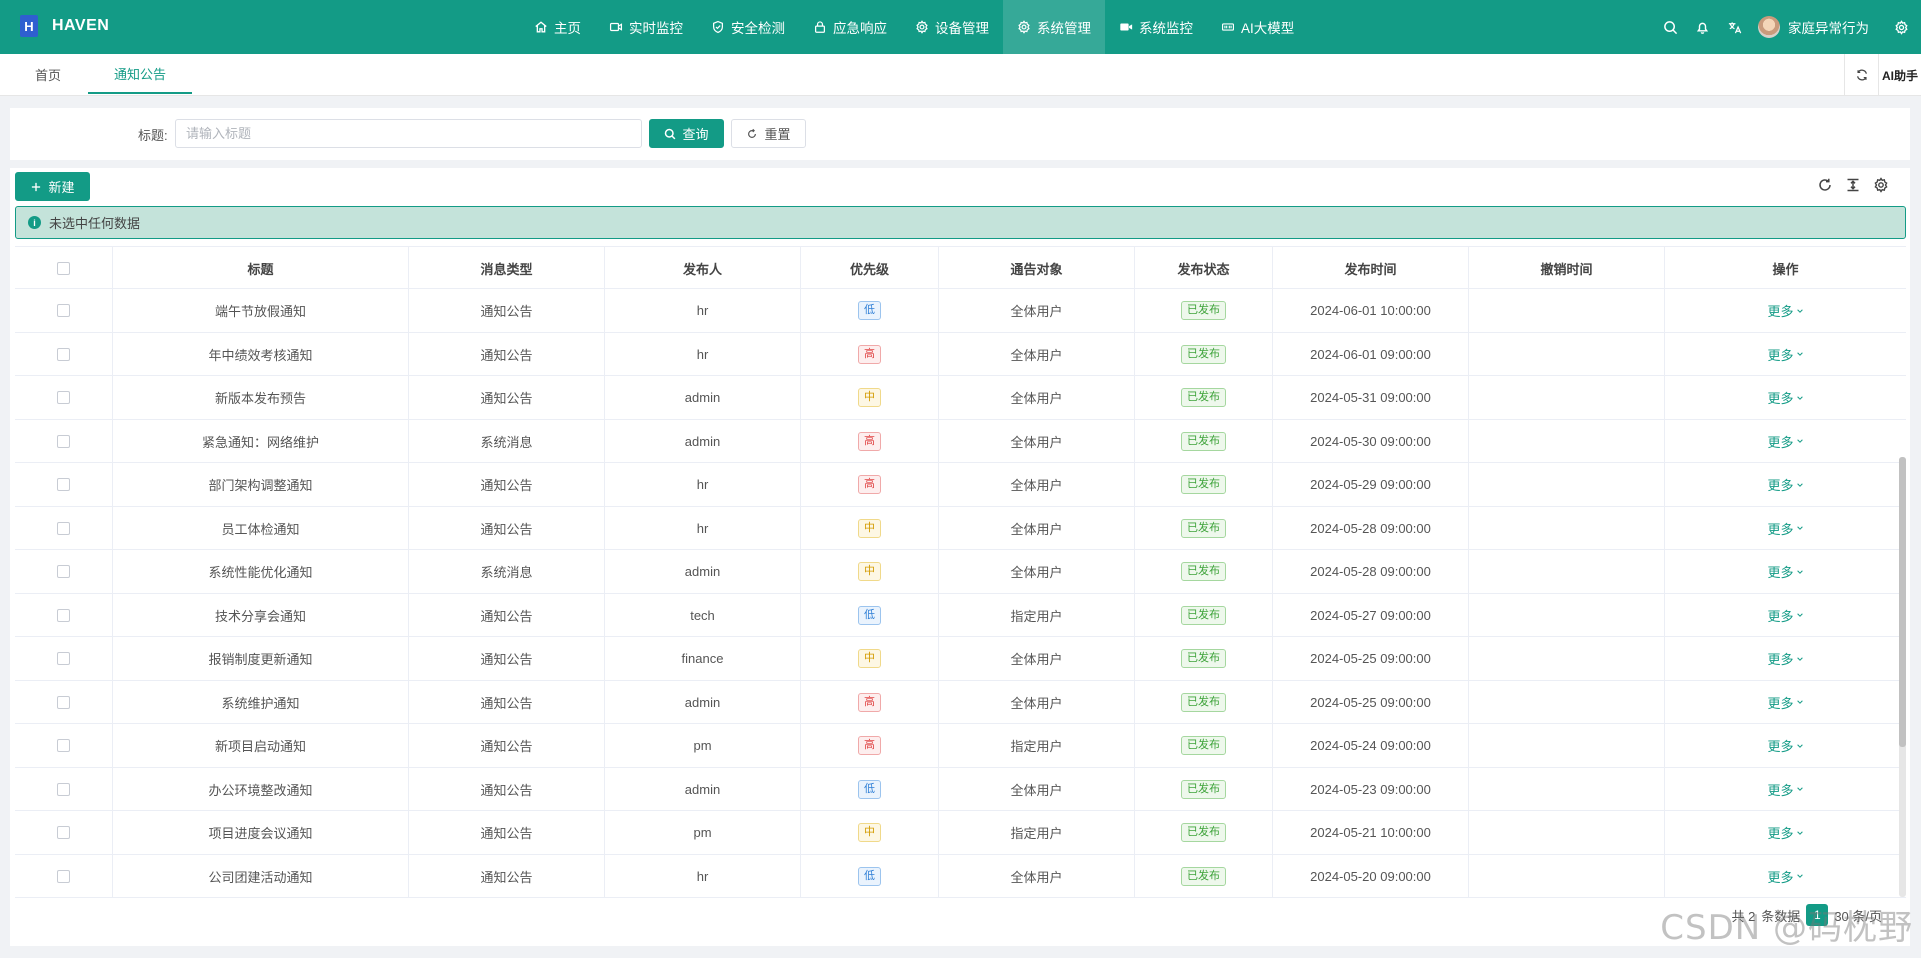  Describe the element at coordinates (1785, 269) in the screenshot. I see `col-header-actions: 操作` at that location.